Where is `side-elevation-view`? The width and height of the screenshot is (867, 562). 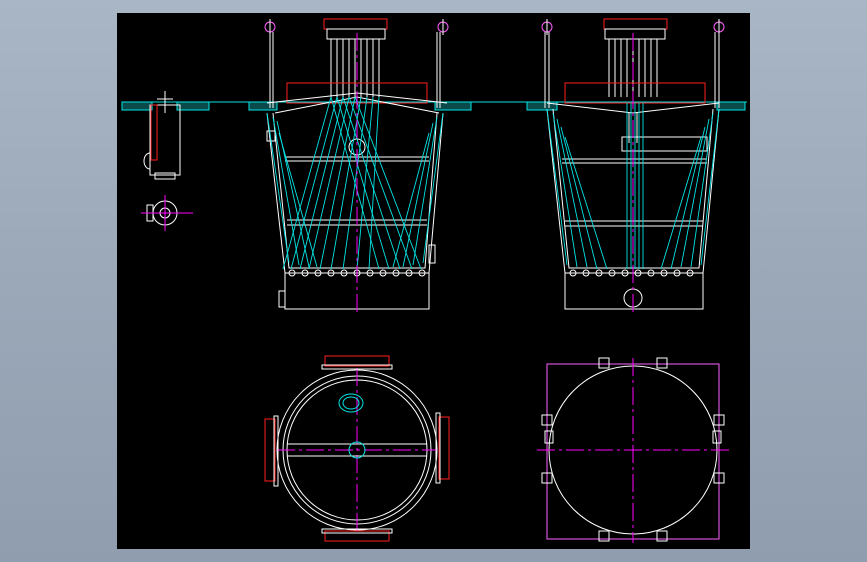
side-elevation-view is located at coordinates (633, 165).